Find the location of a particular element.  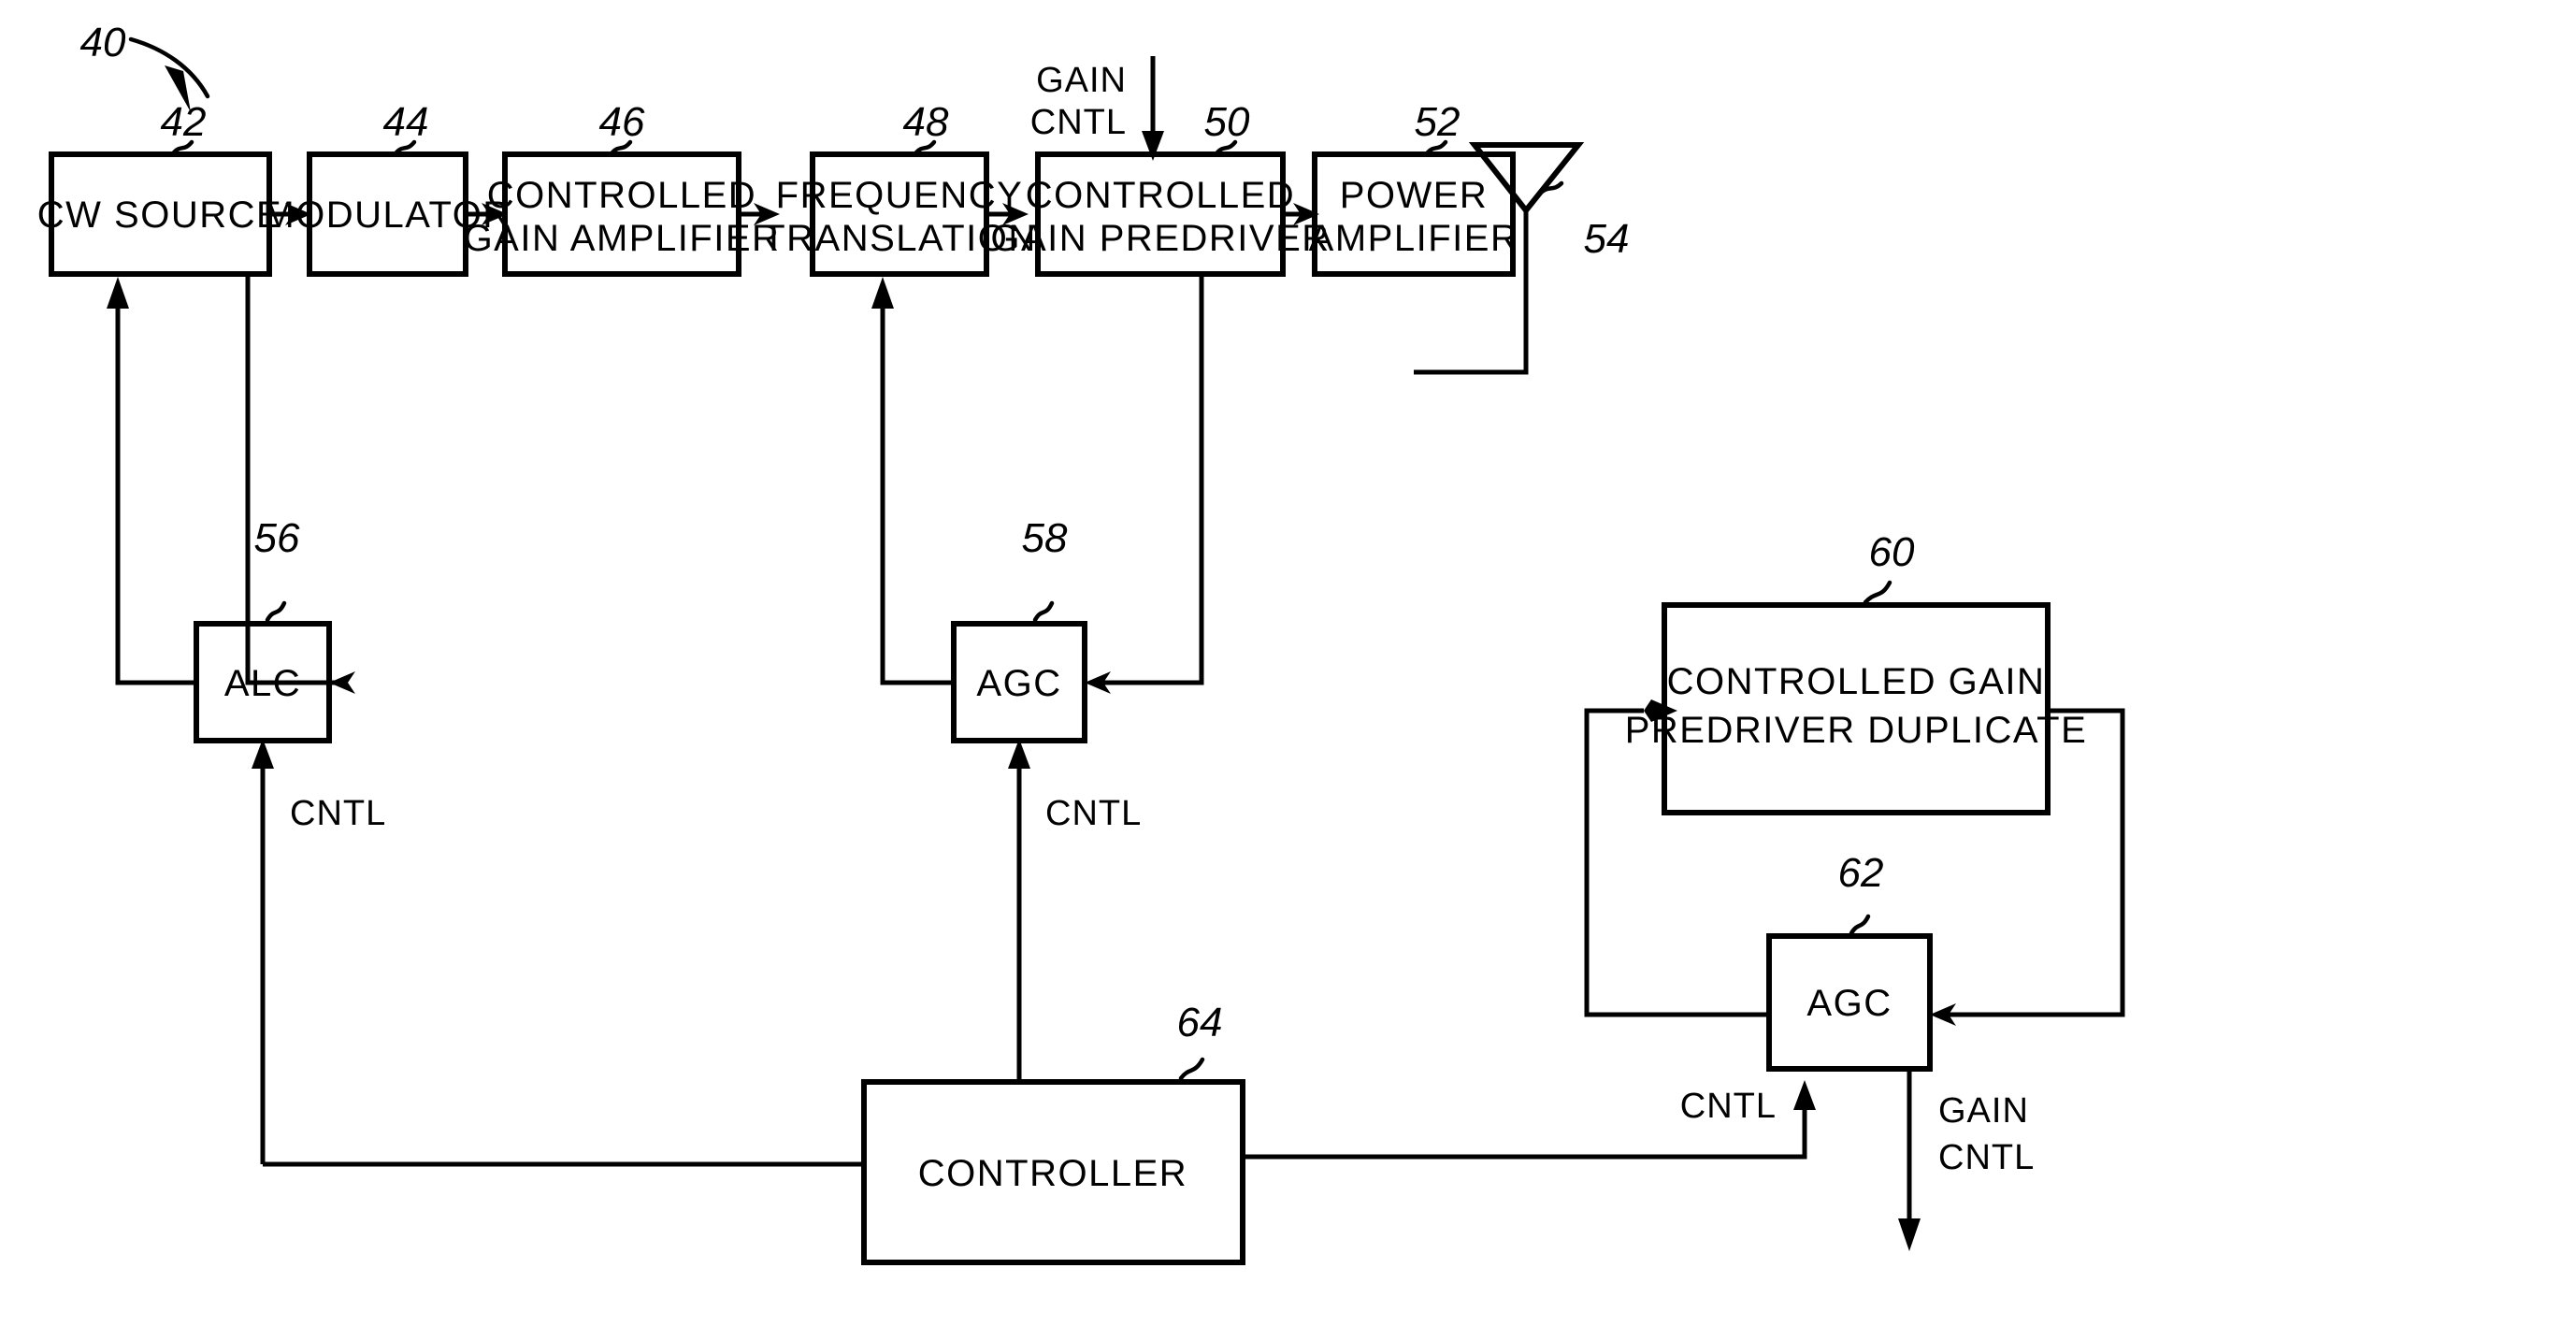

block-agc-main-label: AGC is located at coordinates (1018, 683).